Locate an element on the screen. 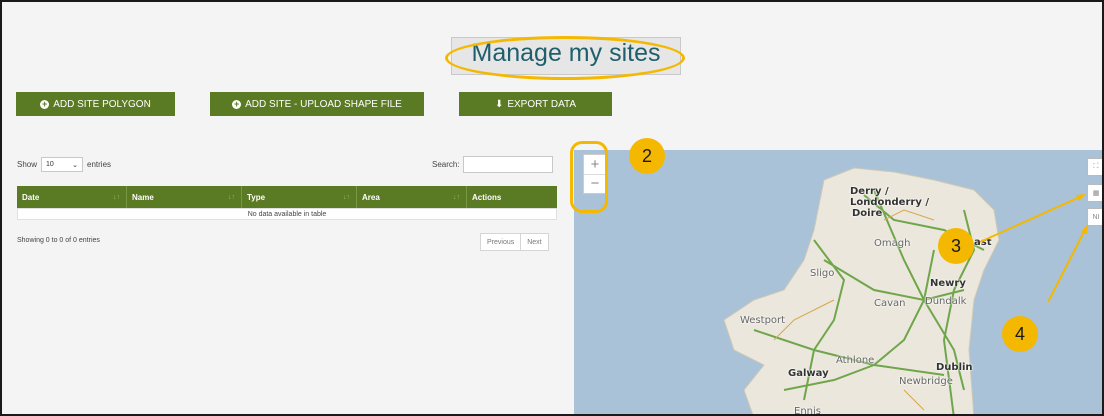 This screenshot has height=416, width=1104. callout-marker-4: 4 is located at coordinates (1020, 334).